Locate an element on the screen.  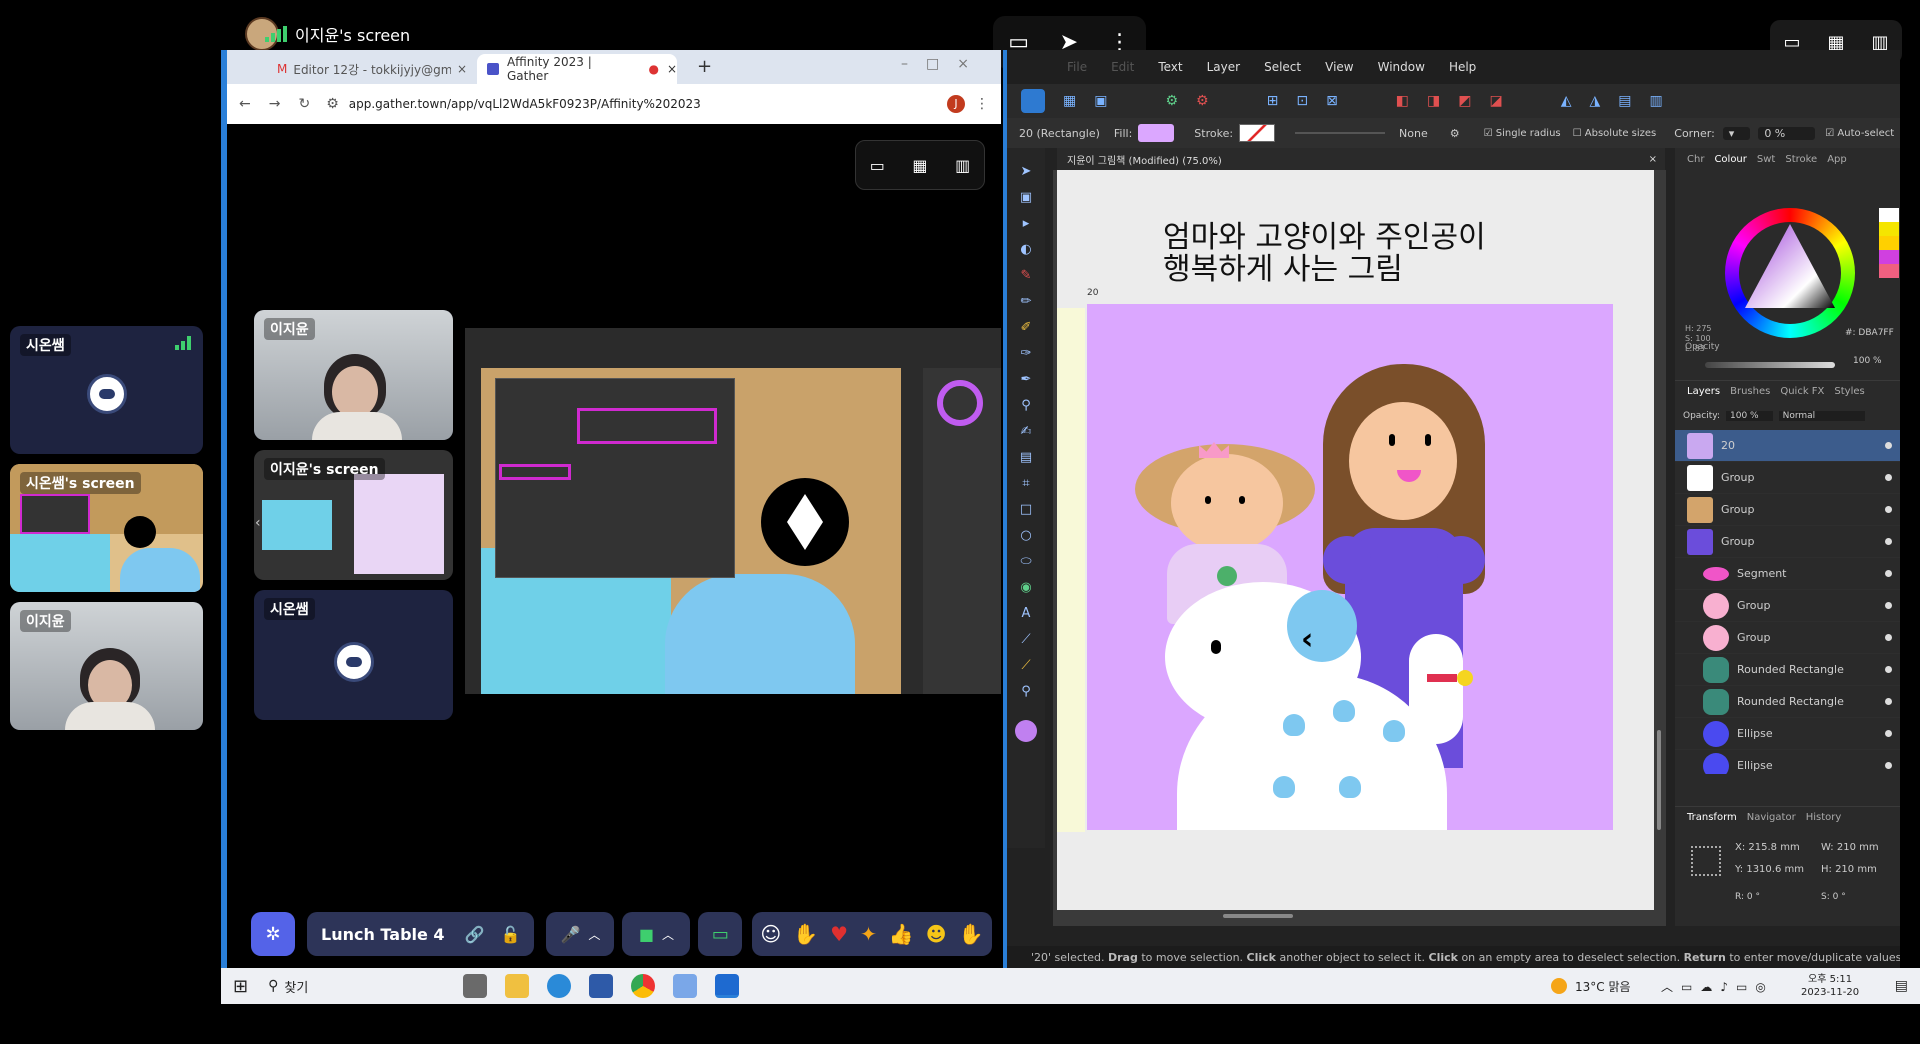
auto-select-checkbox: ☑ Auto-select is located at coordinates (1859, 133).